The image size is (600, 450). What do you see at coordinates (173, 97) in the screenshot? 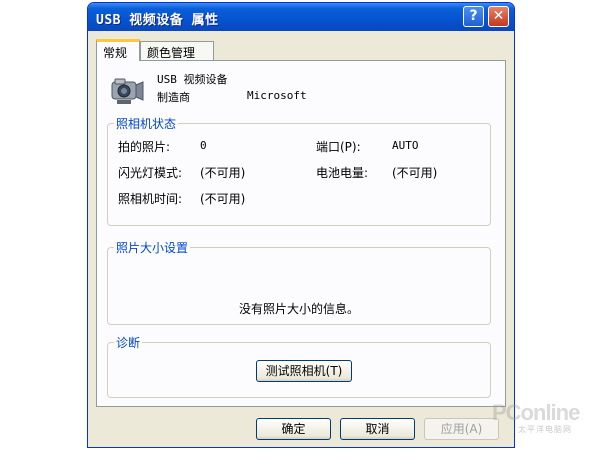
I see `manufacturer-label: 制造商` at bounding box center [173, 97].